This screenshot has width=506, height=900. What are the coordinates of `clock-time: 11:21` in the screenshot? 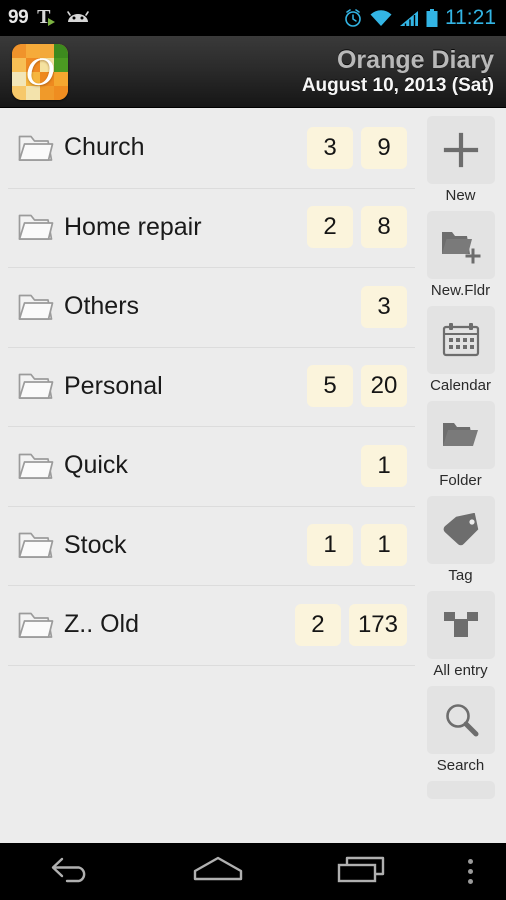 It's located at (470, 17).